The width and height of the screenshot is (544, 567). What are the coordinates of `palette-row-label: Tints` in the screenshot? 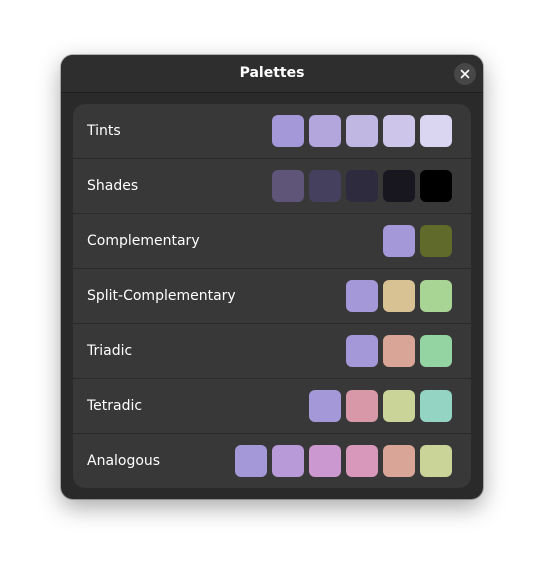 It's located at (104, 131).